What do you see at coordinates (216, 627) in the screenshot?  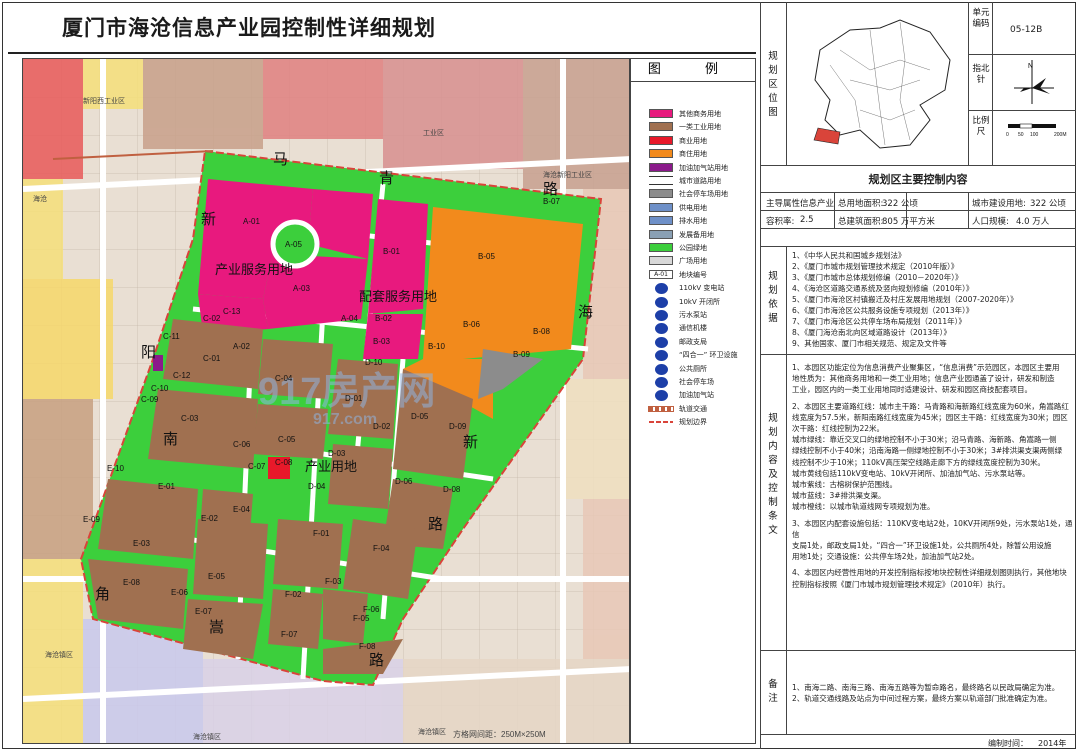 I see `road-label-south: 嵩` at bounding box center [216, 627].